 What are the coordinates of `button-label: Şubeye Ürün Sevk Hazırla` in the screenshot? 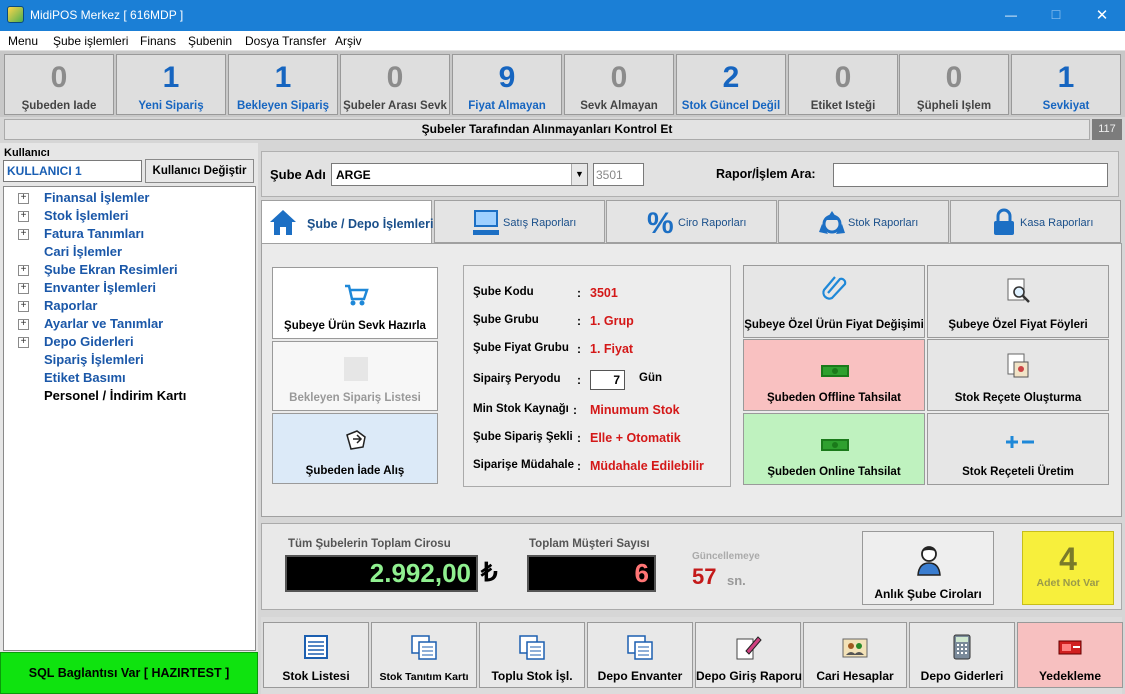 It's located at (355, 326).